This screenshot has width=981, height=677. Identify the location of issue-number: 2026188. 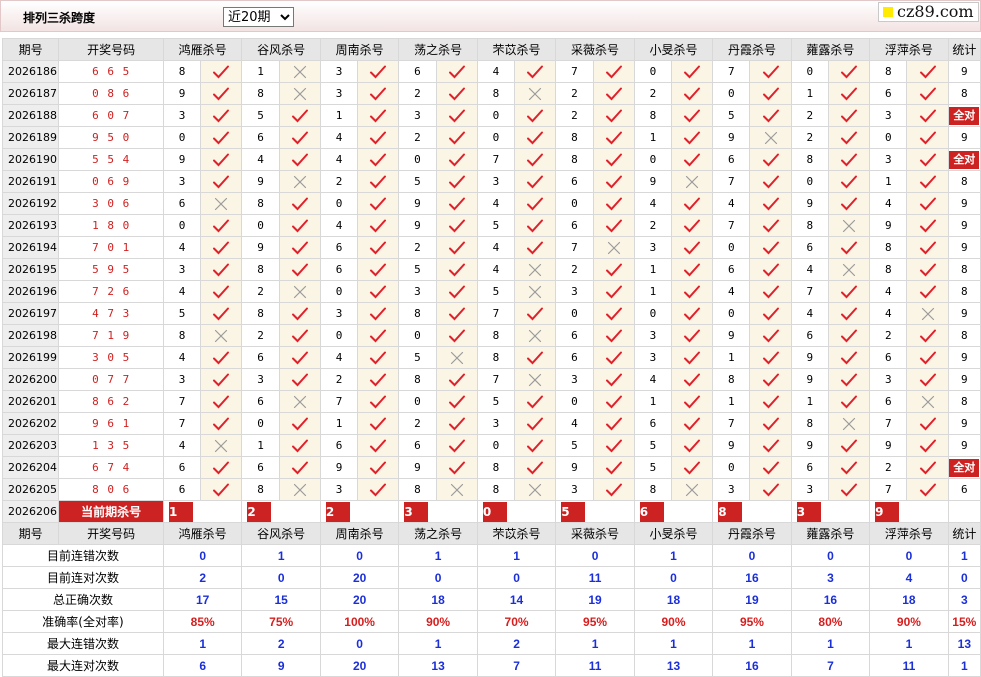
(30, 115).